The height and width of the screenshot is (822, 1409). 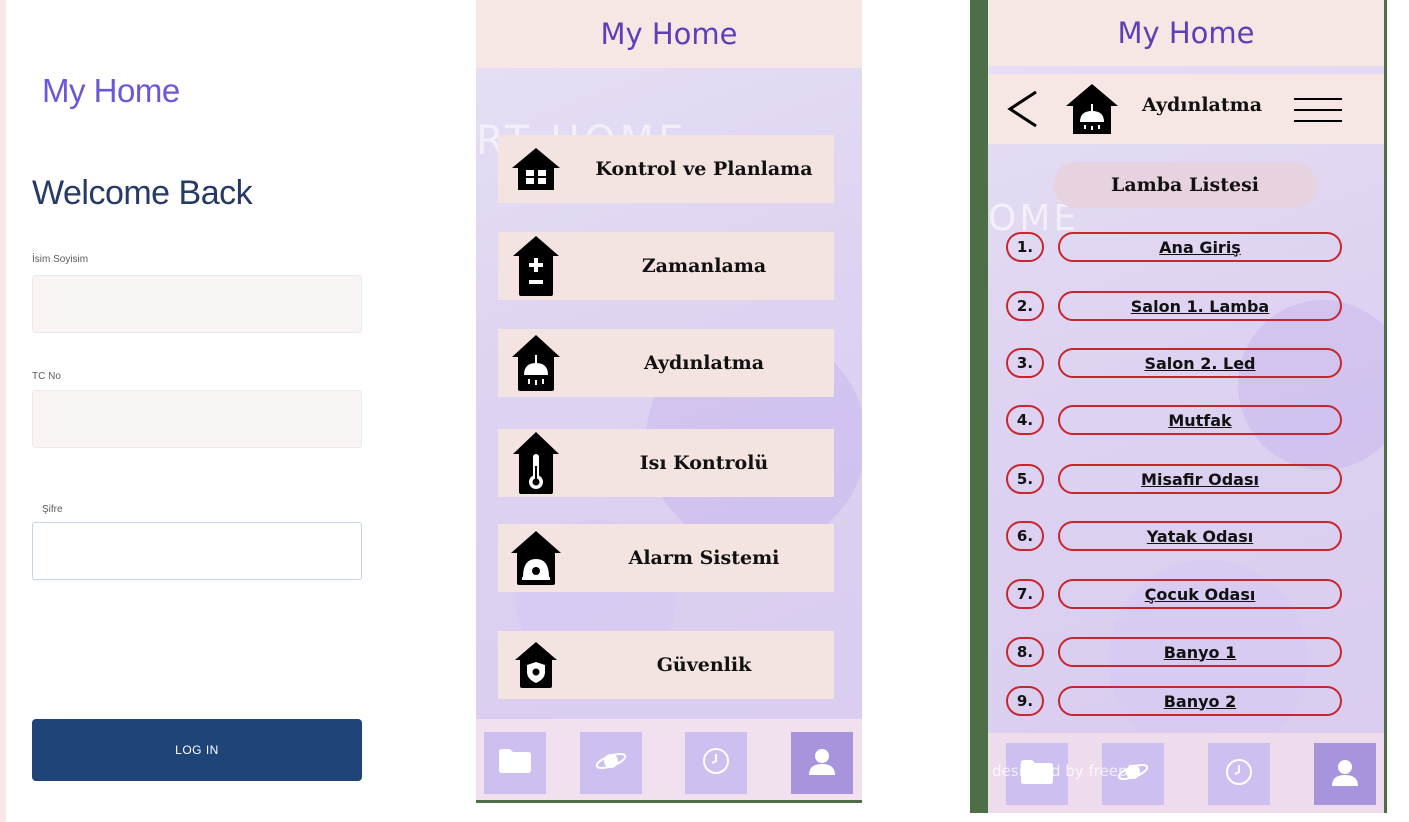 I want to click on lamp-number: 3., so click(x=1025, y=363).